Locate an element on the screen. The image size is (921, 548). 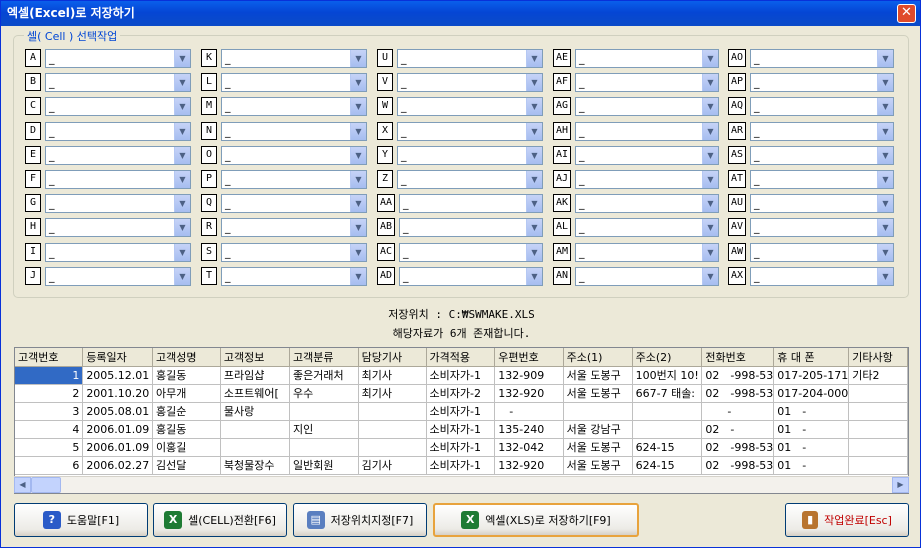
column-header: 전화번호 is located at coordinates (738, 357).